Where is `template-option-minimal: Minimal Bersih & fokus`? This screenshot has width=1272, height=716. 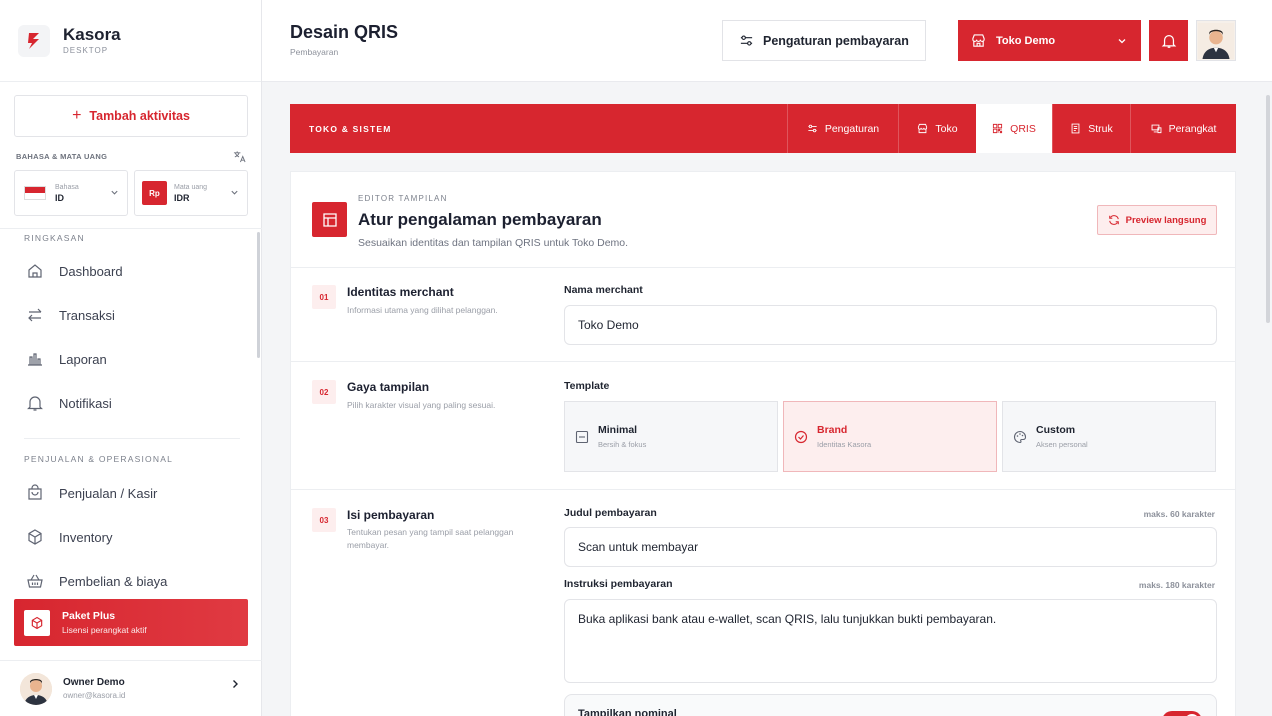 template-option-minimal: Minimal Bersih & fokus is located at coordinates (671, 436).